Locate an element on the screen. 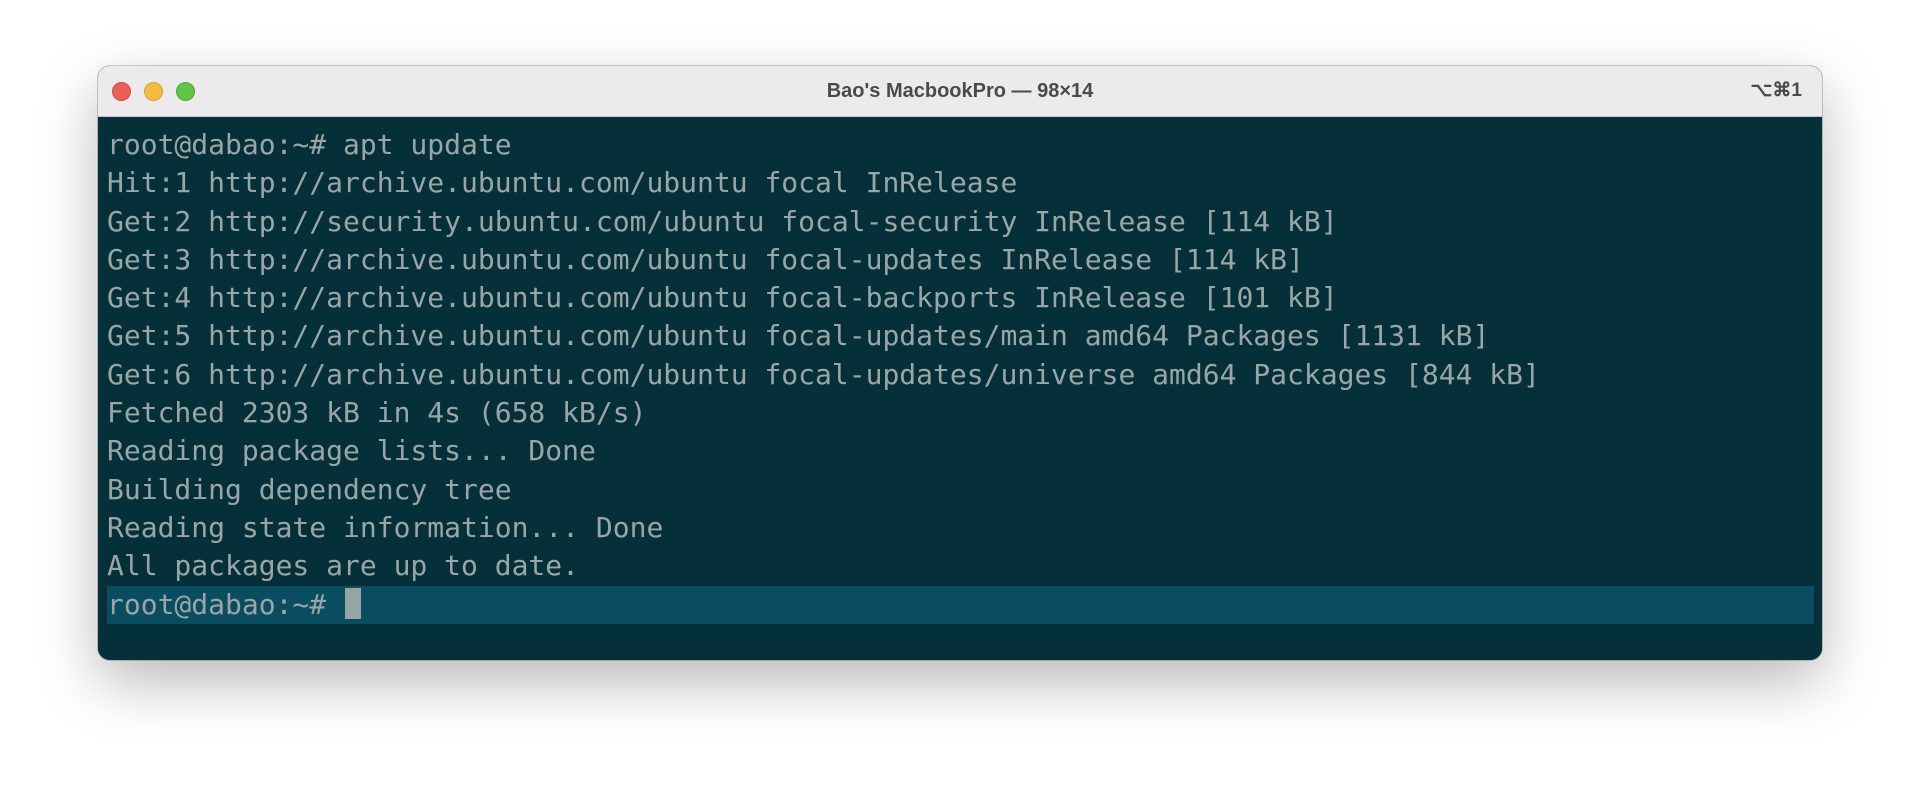 The height and width of the screenshot is (789, 1920). window-shortcut-label: ⌥⌘1 is located at coordinates (1776, 90).